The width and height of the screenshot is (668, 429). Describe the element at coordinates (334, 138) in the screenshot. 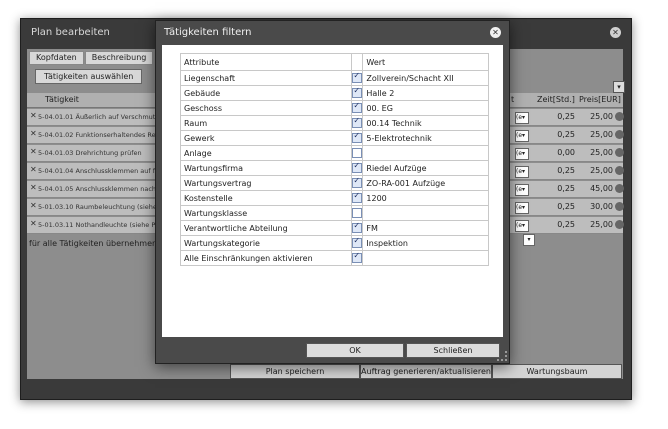

I see `filter-row: Gewerk 5-Elektrotechnik` at that location.